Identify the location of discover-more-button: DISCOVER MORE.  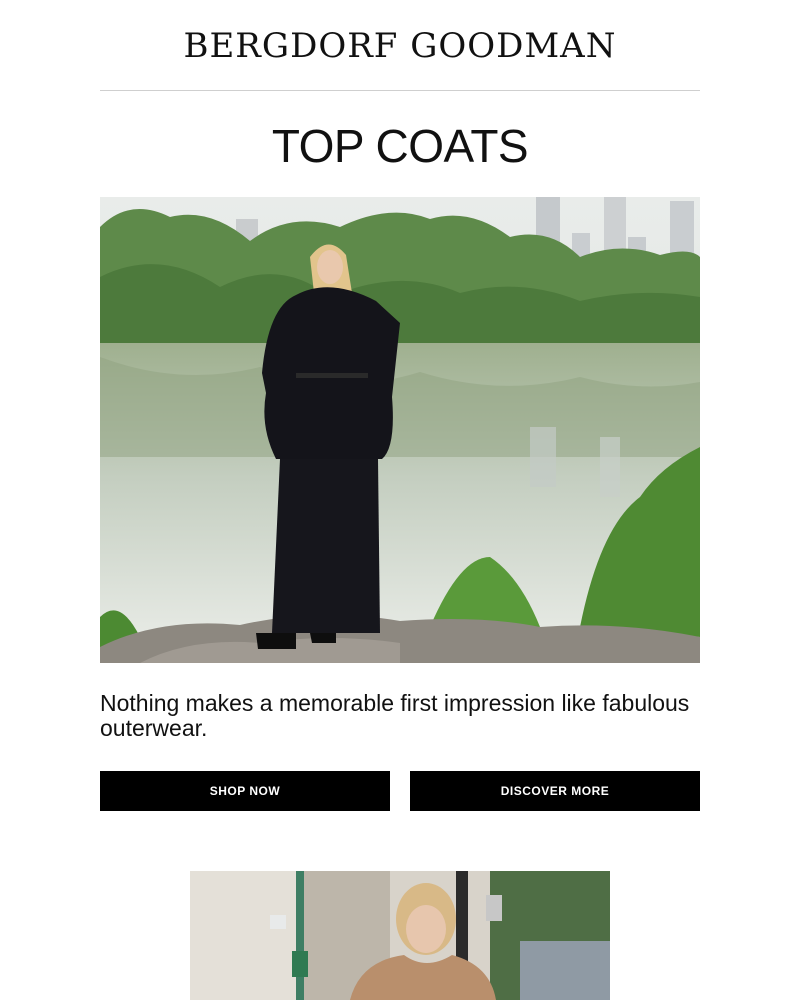
(555, 791).